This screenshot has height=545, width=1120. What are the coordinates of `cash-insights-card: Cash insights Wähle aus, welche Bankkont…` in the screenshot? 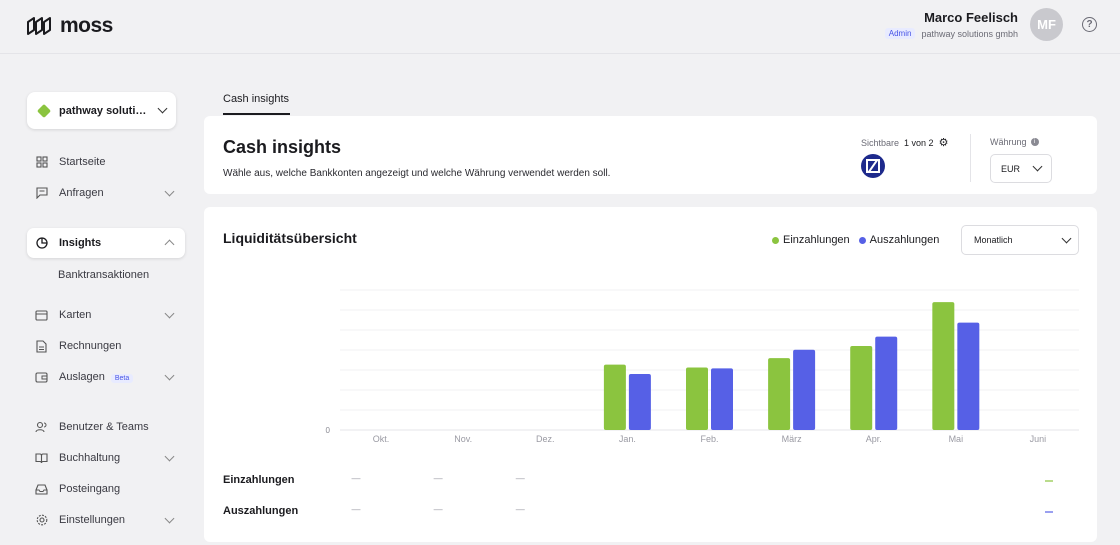 It's located at (650, 155).